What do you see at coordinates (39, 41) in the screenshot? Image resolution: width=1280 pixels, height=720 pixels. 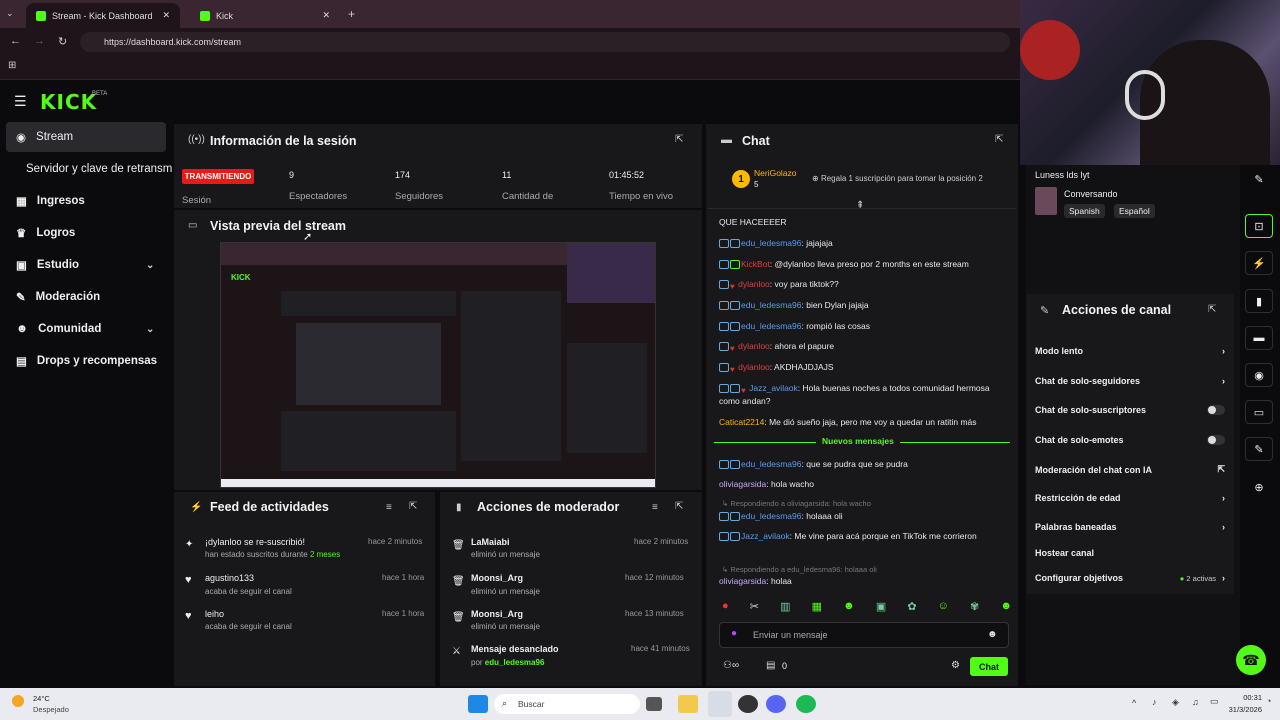 I see `forward-icon: →` at bounding box center [39, 41].